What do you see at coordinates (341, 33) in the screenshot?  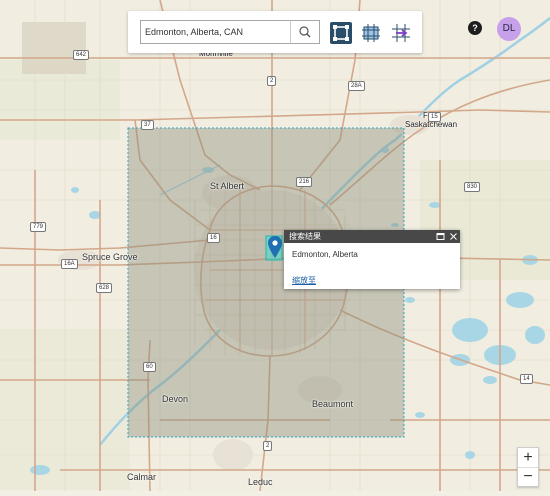 I see `extent-draw-icon` at bounding box center [341, 33].